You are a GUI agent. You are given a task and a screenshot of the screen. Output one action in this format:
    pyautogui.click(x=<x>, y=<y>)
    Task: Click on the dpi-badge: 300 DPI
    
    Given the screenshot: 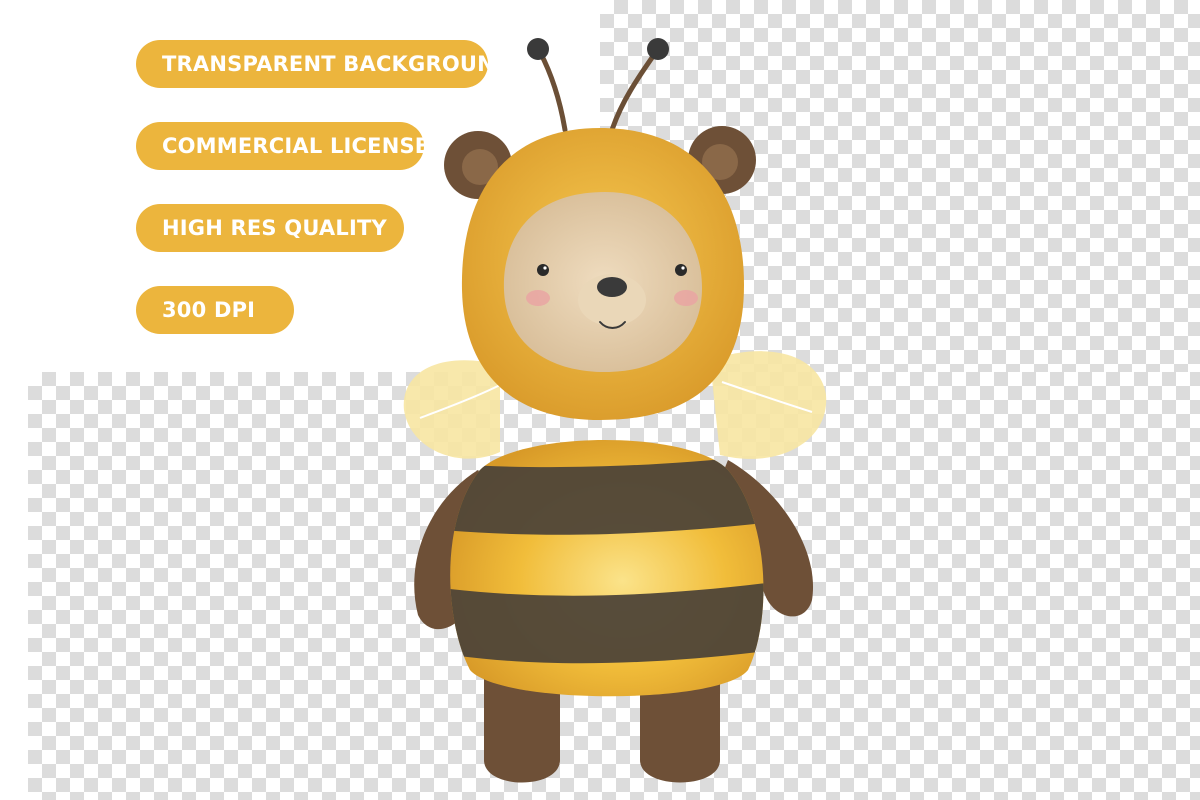 What is the action you would take?
    pyautogui.click(x=215, y=310)
    